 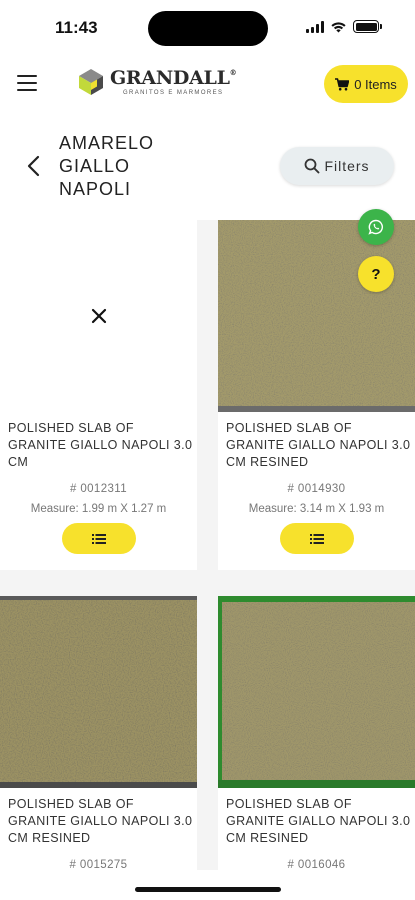 I want to click on status-icons, so click(x=344, y=26).